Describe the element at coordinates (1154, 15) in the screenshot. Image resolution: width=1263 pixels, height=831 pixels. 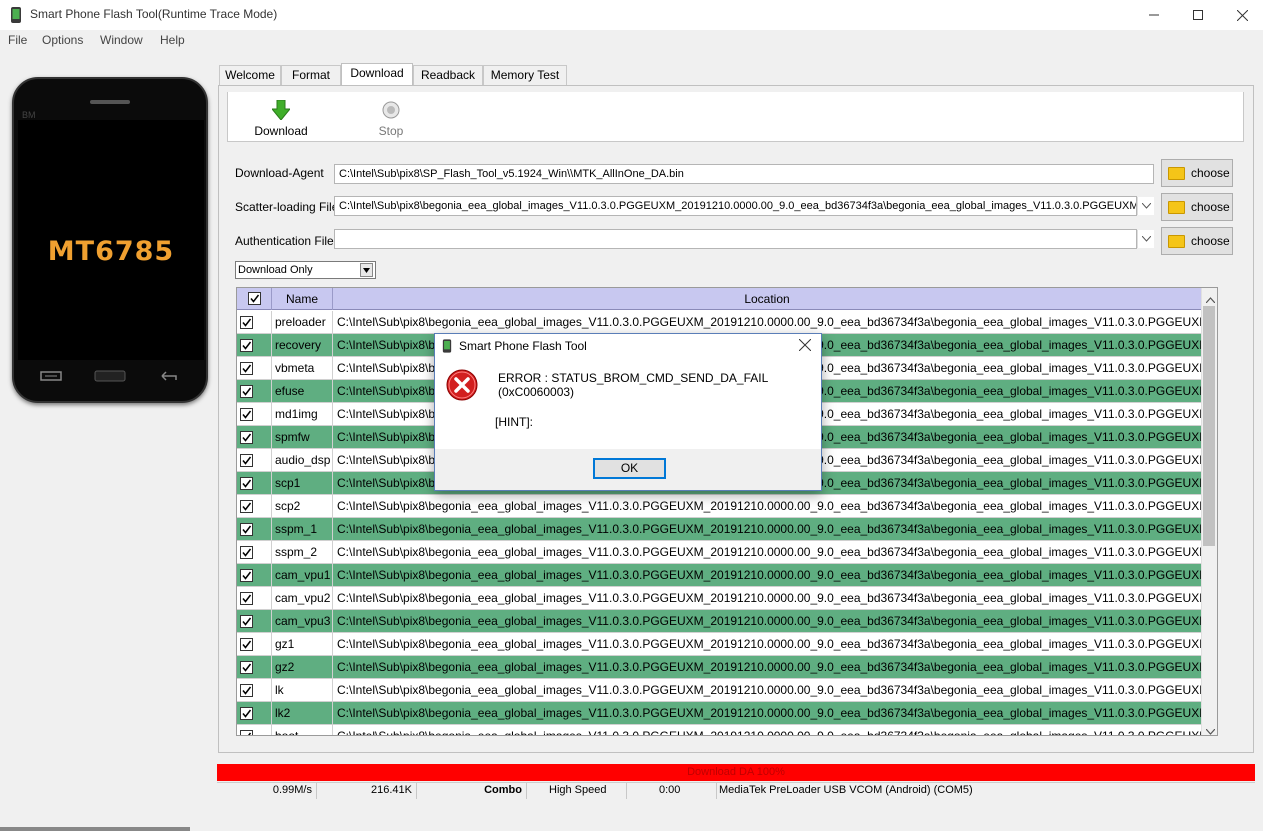
I see `minimize-button` at that location.